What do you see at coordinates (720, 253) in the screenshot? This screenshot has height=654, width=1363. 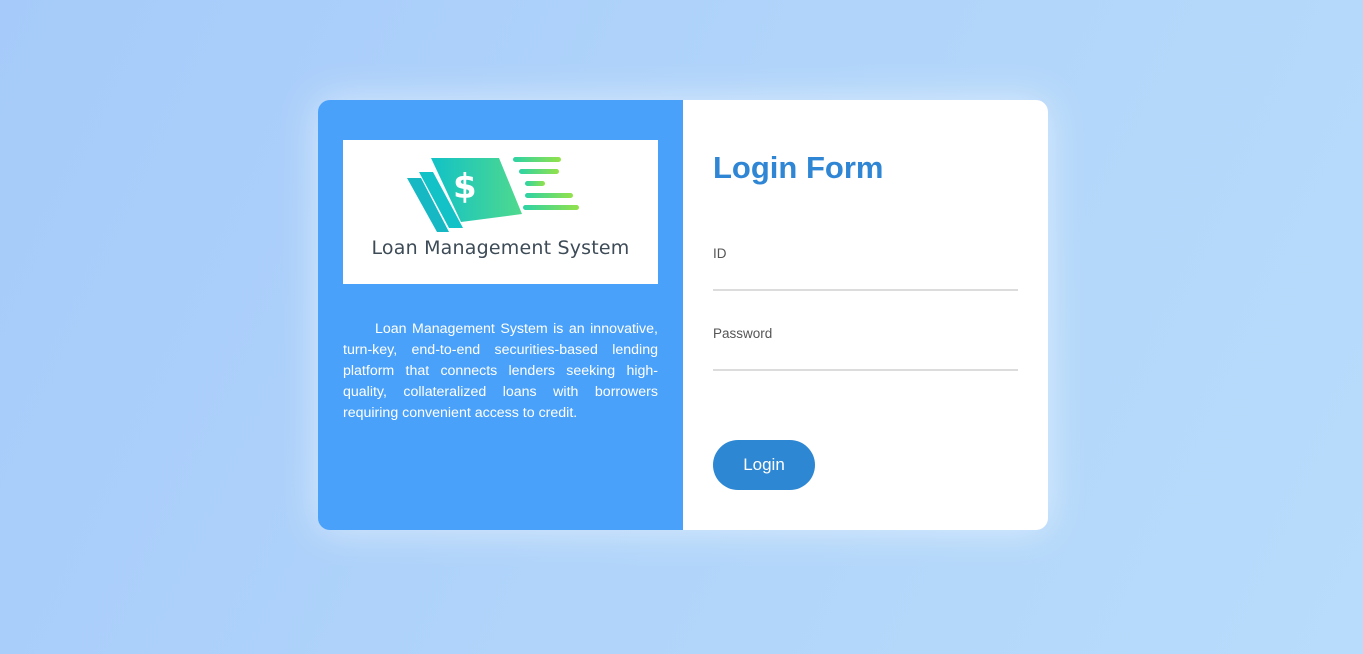 I see `id-label: ID` at bounding box center [720, 253].